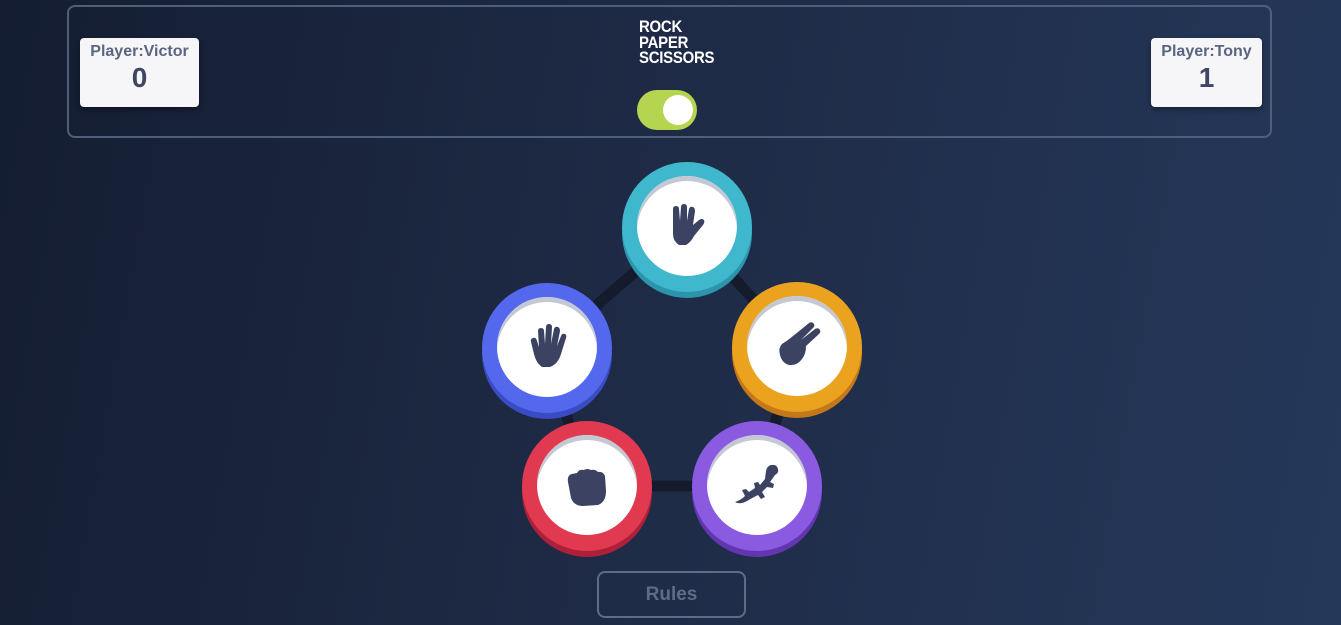 The width and height of the screenshot is (1341, 625). What do you see at coordinates (1206, 77) in the screenshot?
I see `player-tony-score: 1` at bounding box center [1206, 77].